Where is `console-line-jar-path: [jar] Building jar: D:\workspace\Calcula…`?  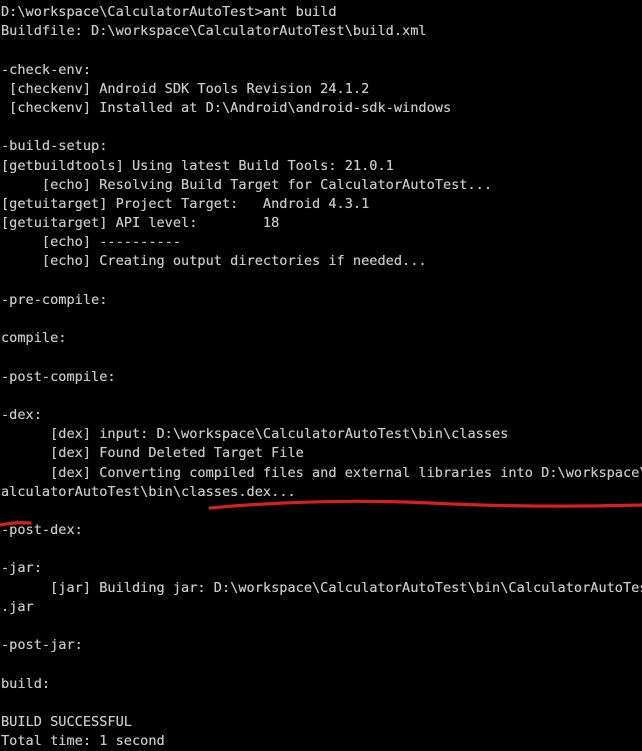
console-line-jar-path: [jar] Building jar: D:\workspace\Calcula… is located at coordinates (321, 587).